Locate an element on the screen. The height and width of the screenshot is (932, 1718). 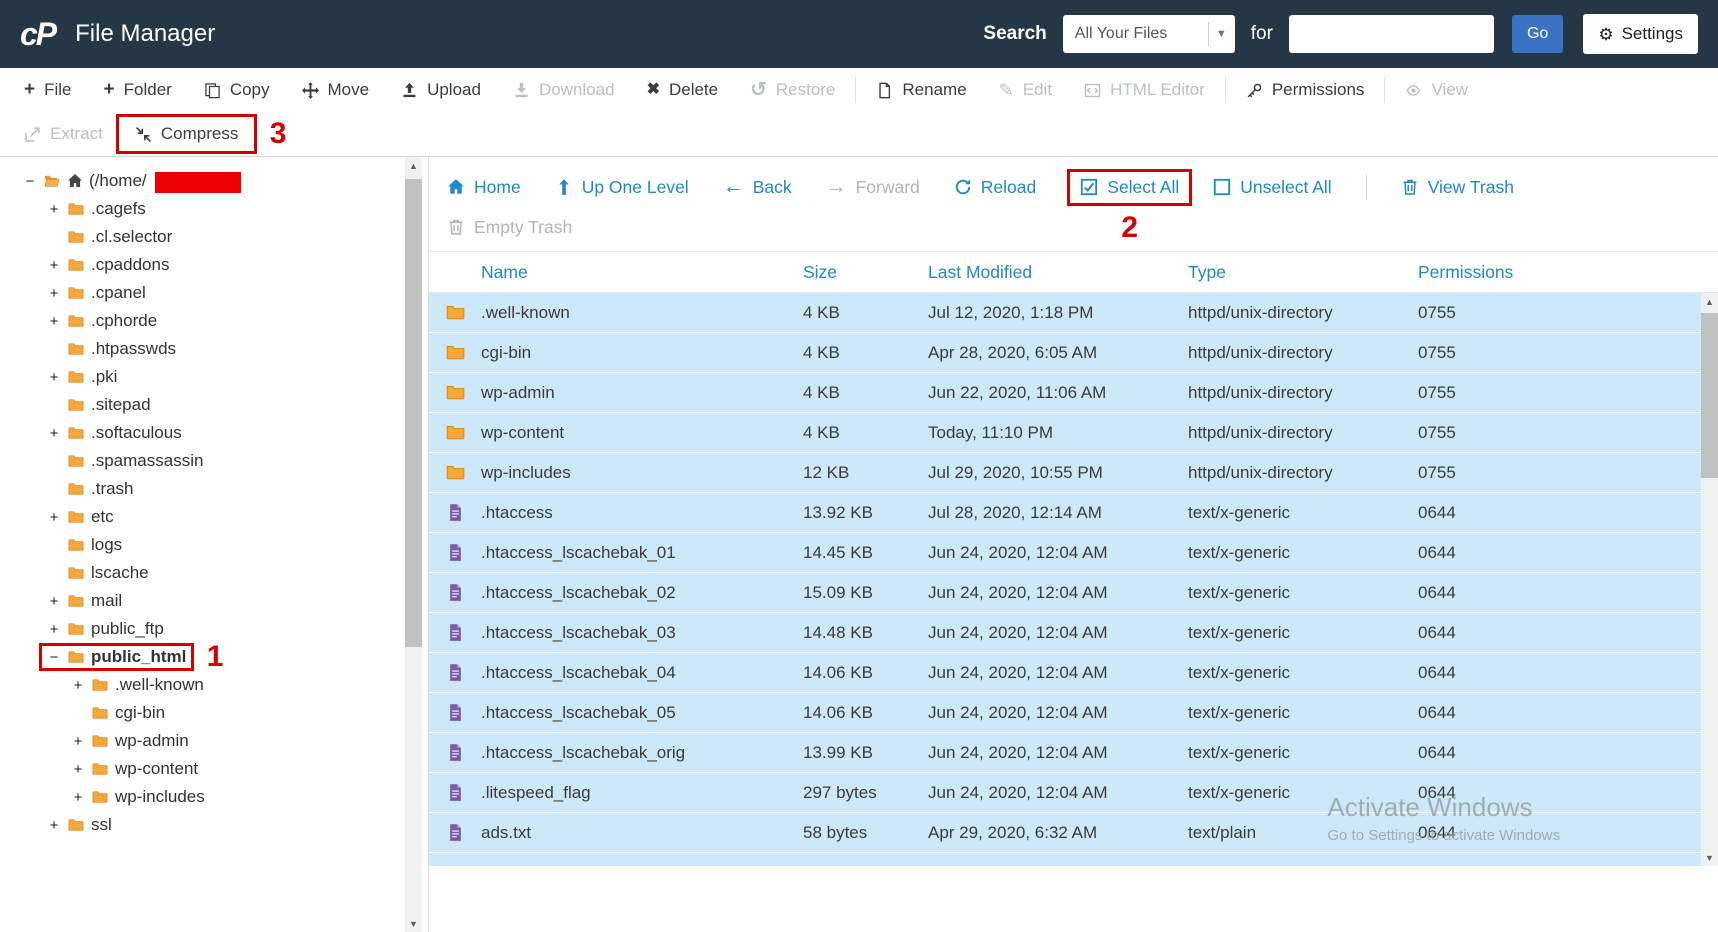
tree-item-public-html: − public_html 1 is located at coordinates (220, 656).